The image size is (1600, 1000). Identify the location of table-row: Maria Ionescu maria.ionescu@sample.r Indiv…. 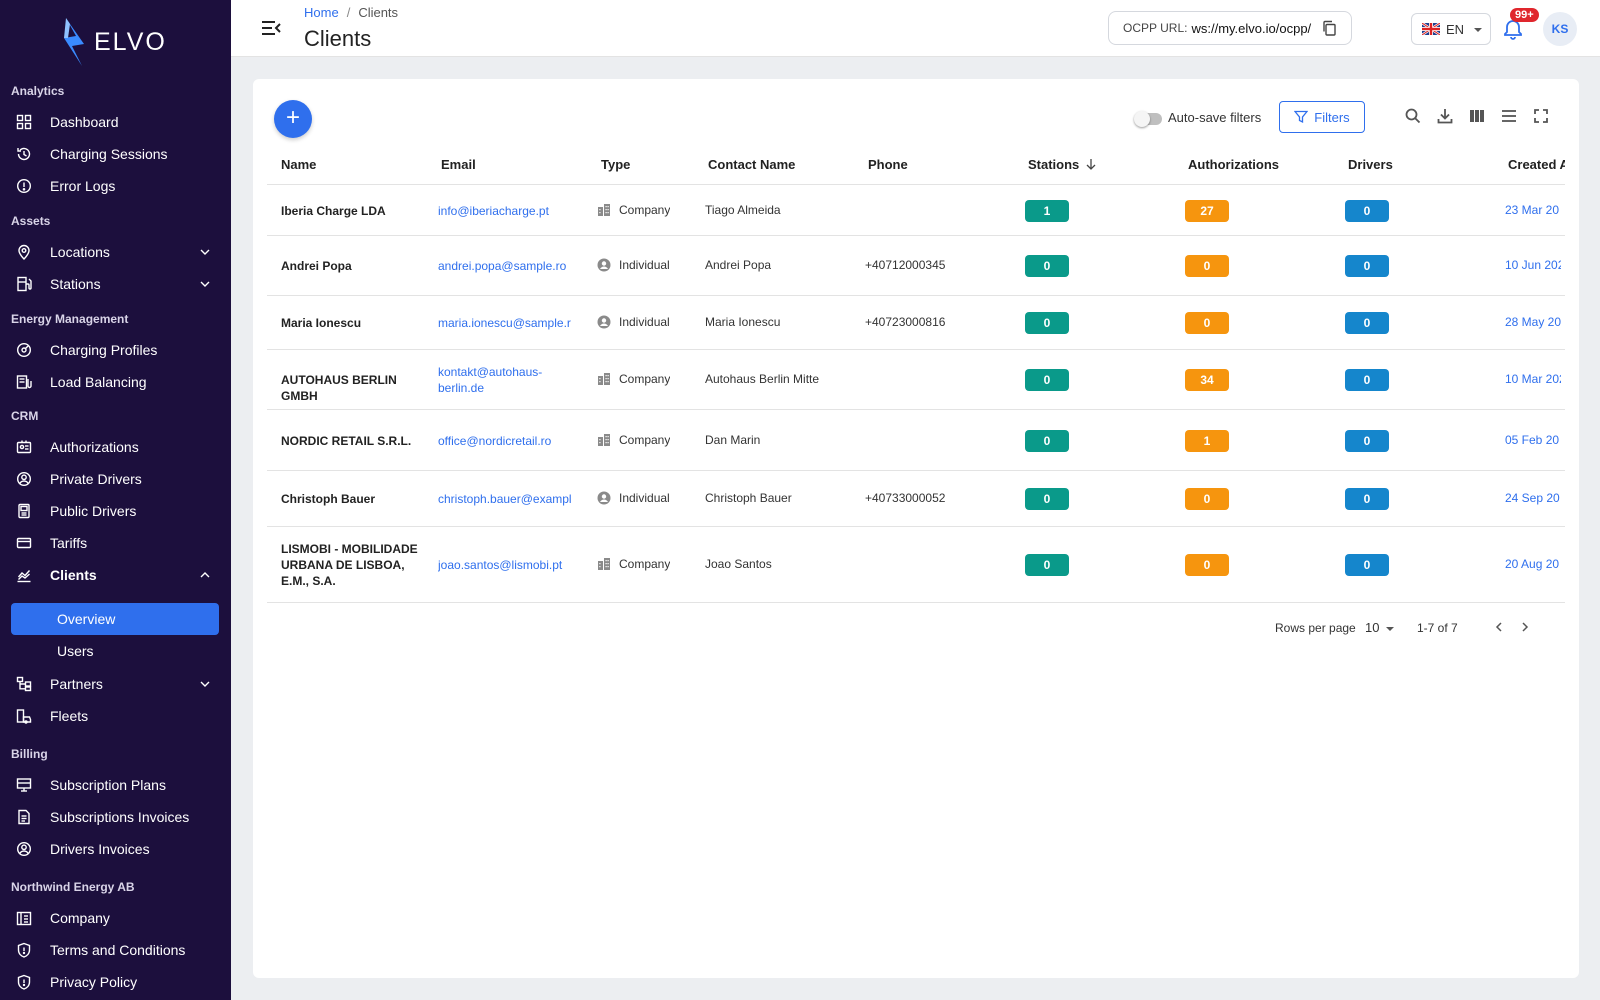
(916, 323).